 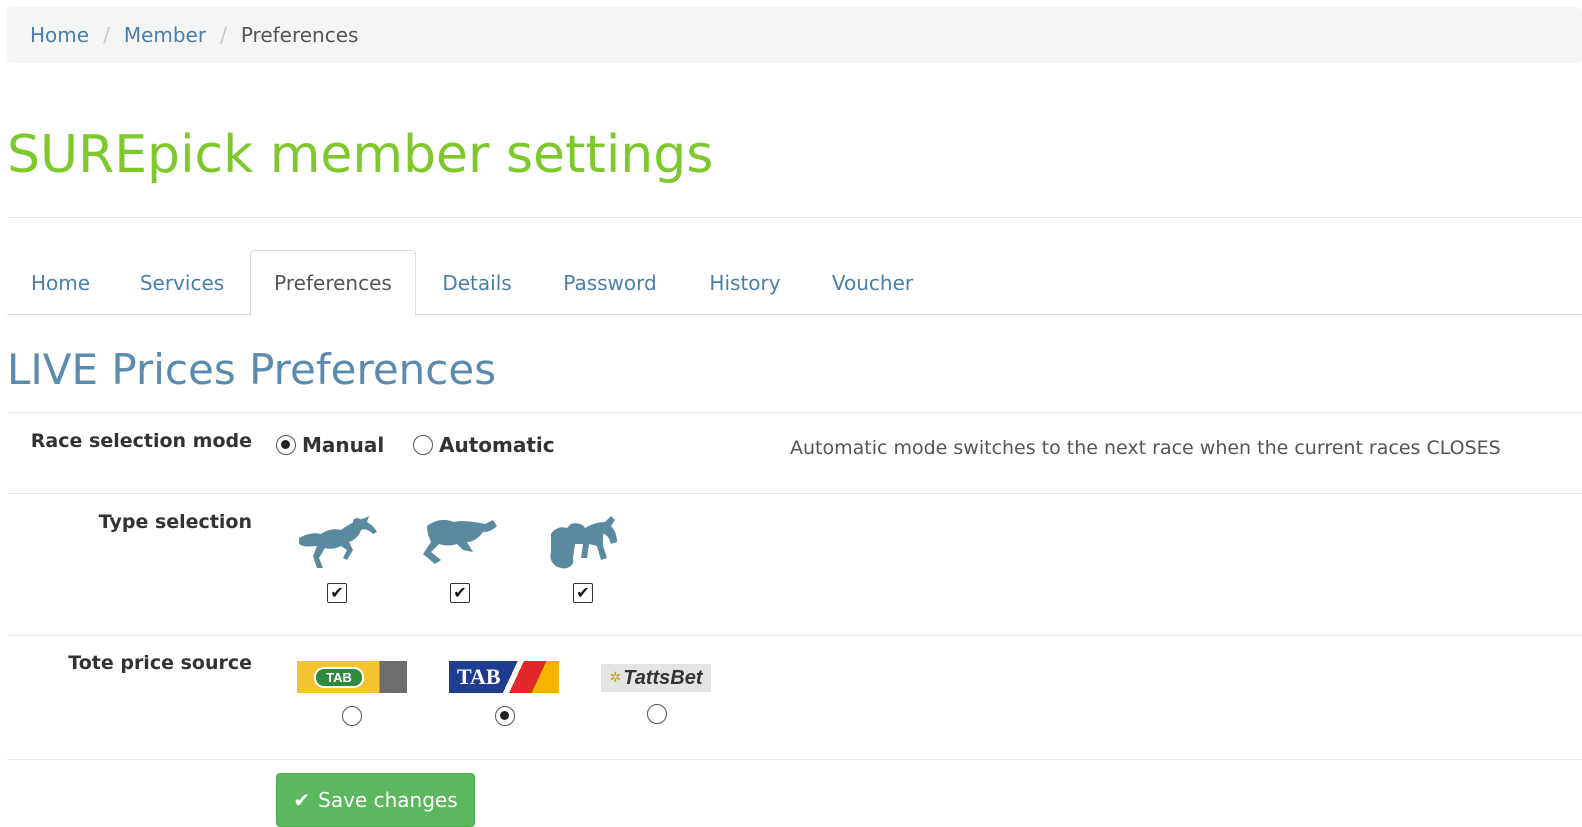 I want to click on save-changes-button: ✔ Save changes, so click(x=375, y=800).